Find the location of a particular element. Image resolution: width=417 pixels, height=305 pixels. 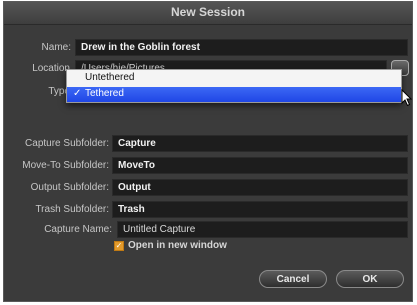

menu-item-label: Tethered is located at coordinates (104, 93).